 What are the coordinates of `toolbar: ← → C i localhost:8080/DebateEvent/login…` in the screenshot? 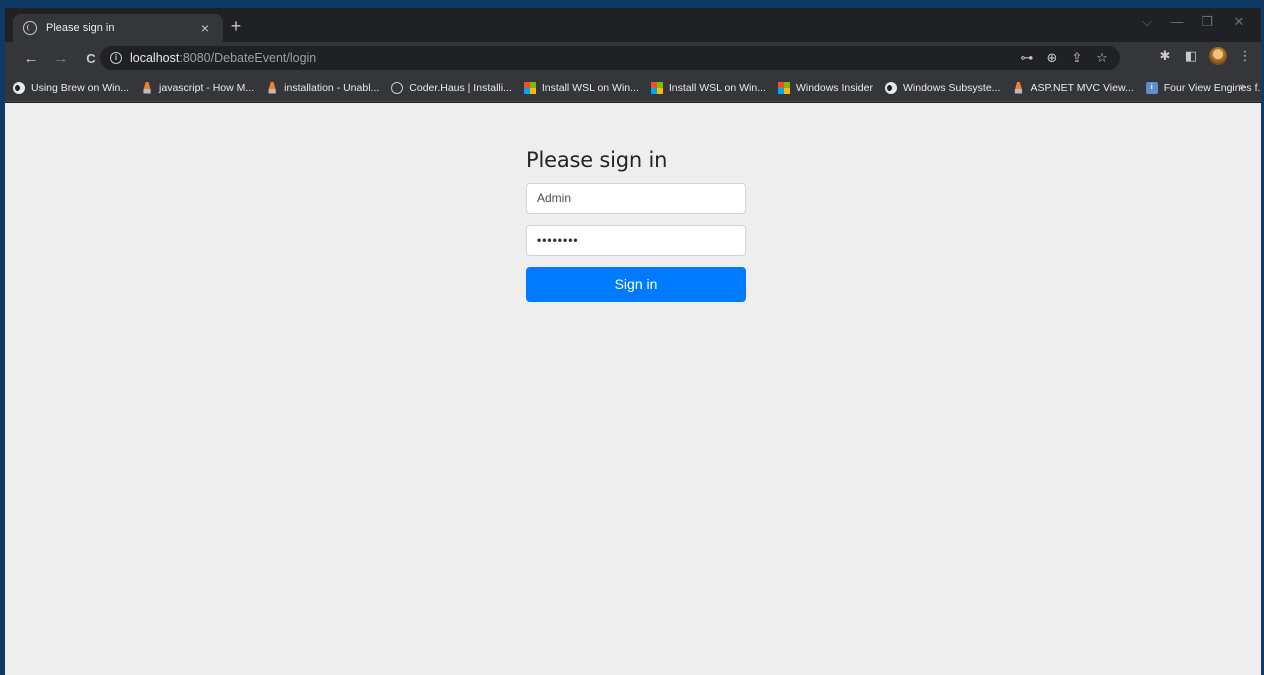 It's located at (633, 58).